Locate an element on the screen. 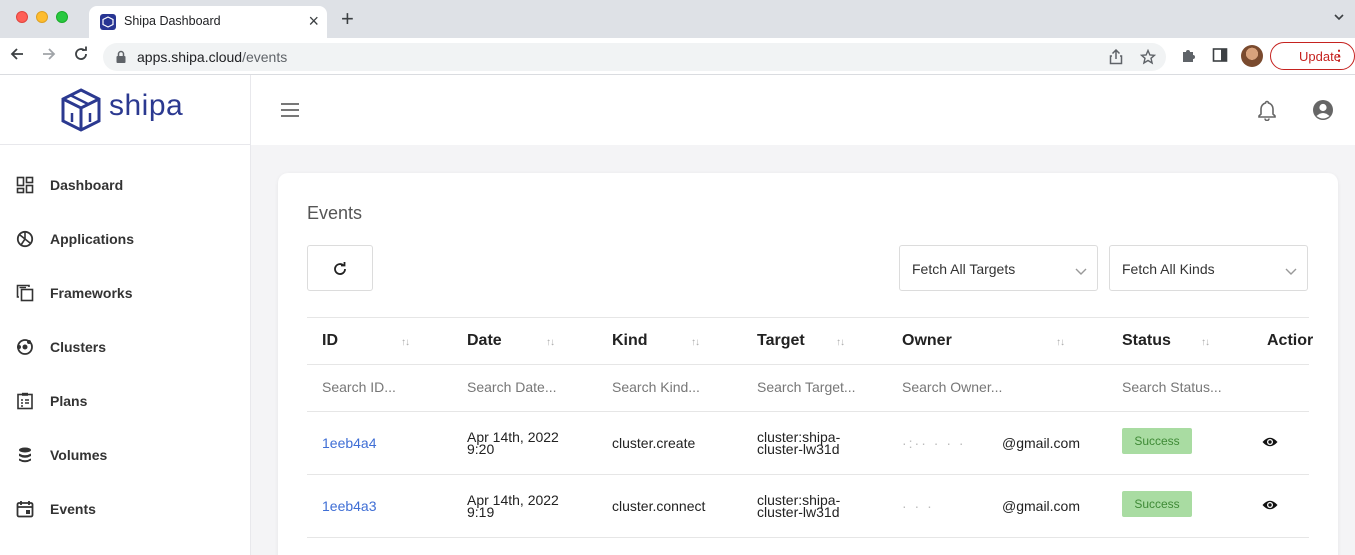 This screenshot has width=1355, height=555. event-time-line: 9:19 is located at coordinates (481, 512).